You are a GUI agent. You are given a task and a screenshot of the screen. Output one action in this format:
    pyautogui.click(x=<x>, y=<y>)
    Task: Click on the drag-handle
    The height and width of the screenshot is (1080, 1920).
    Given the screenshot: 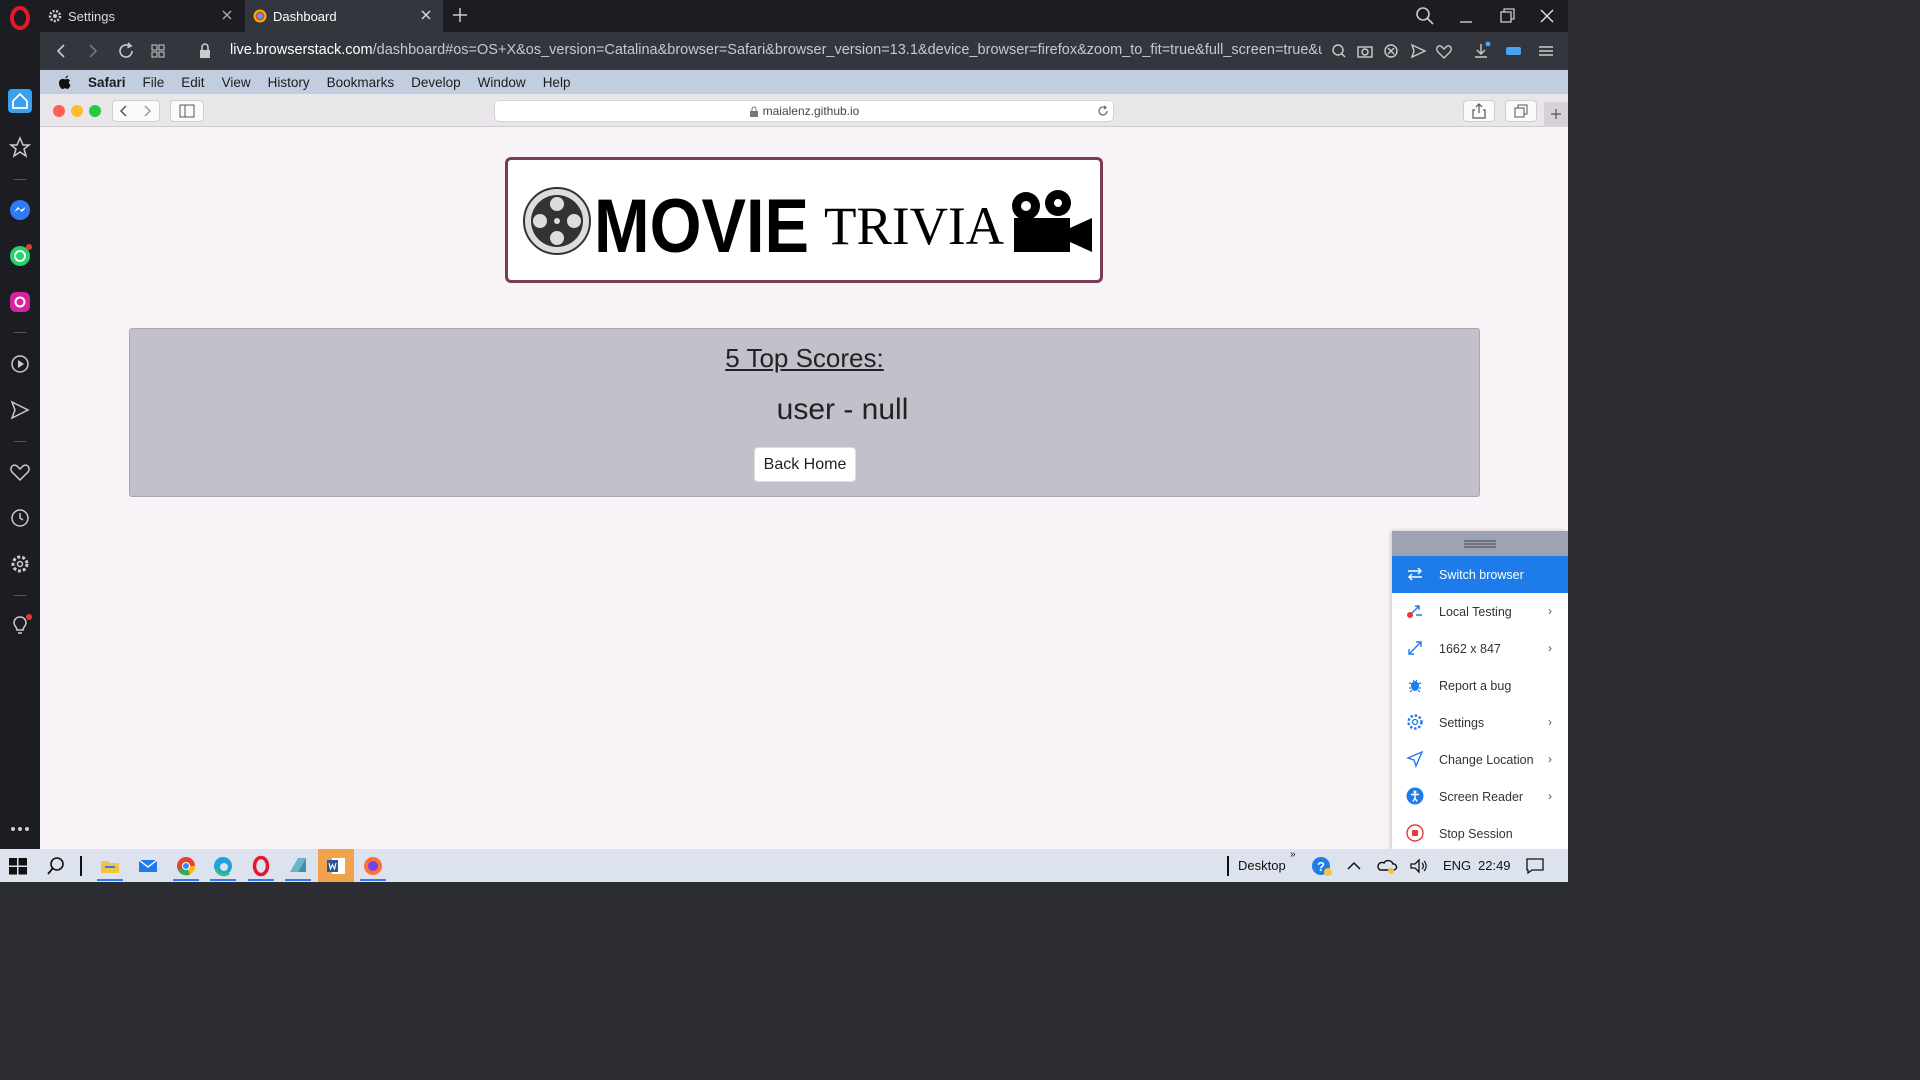 What is the action you would take?
    pyautogui.click(x=1480, y=543)
    